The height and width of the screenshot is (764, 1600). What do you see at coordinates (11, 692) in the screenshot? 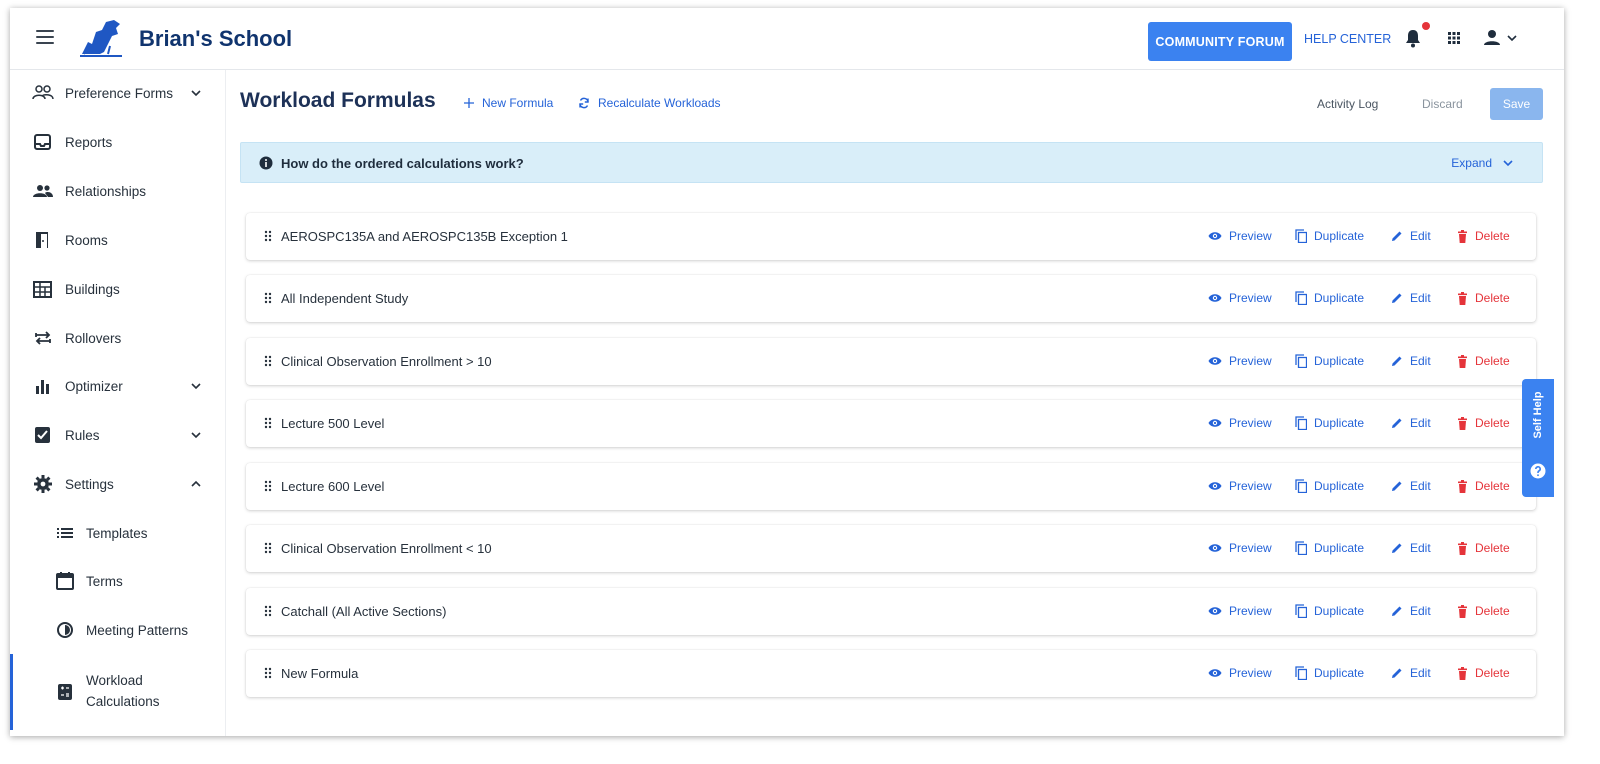
I see `active-indicator` at bounding box center [11, 692].